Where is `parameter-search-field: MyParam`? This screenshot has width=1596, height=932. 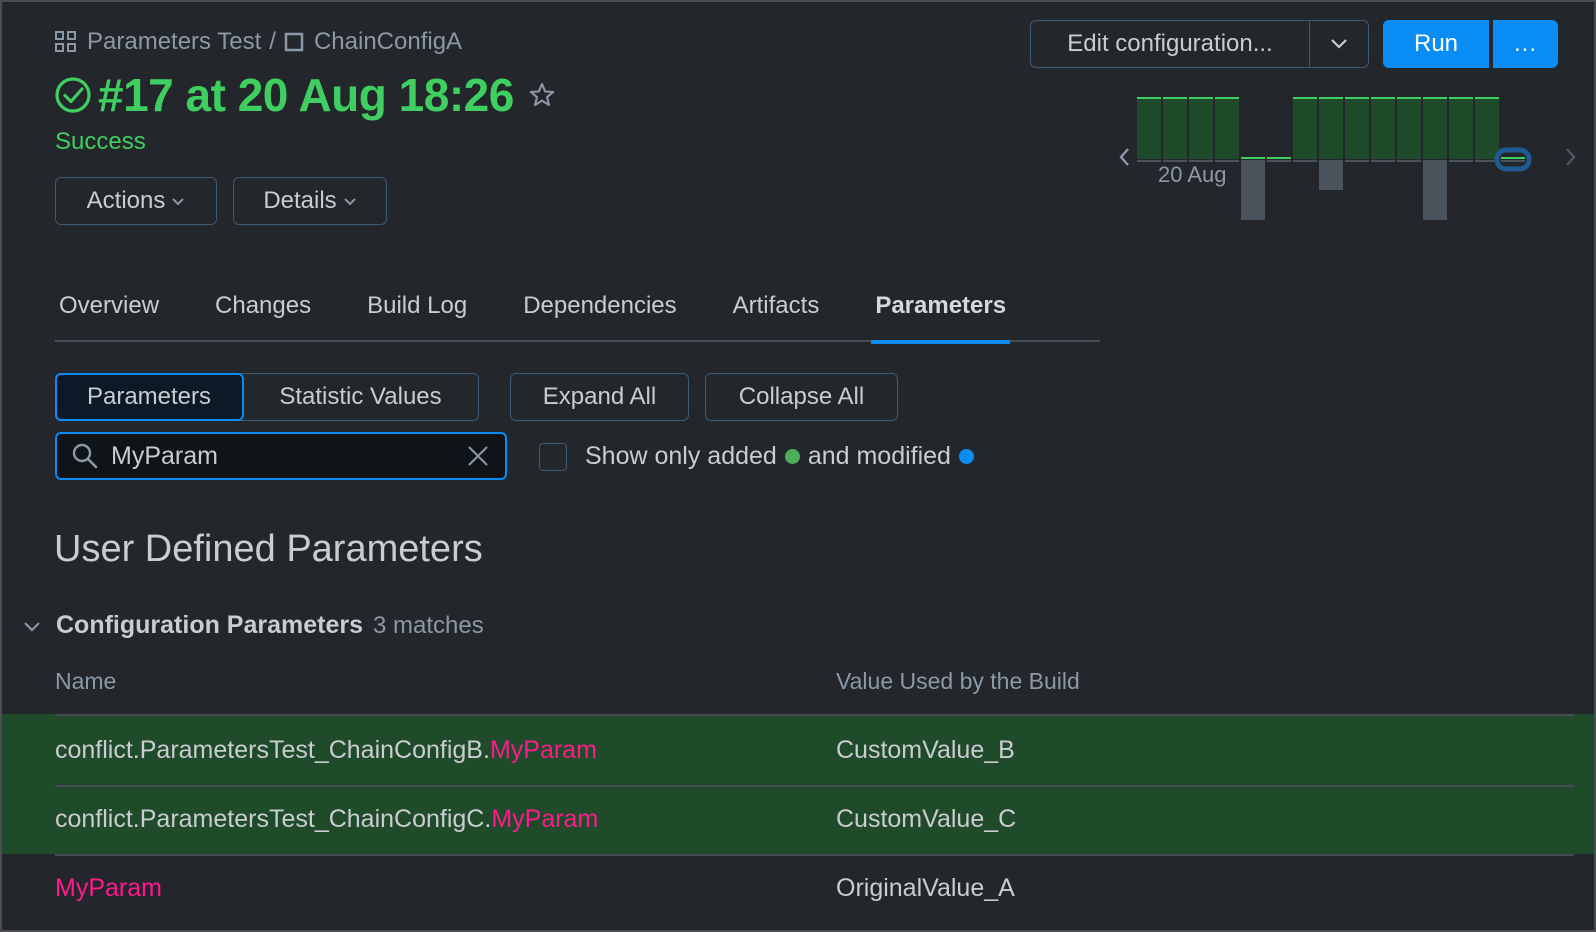
parameter-search-field: MyParam is located at coordinates (281, 456).